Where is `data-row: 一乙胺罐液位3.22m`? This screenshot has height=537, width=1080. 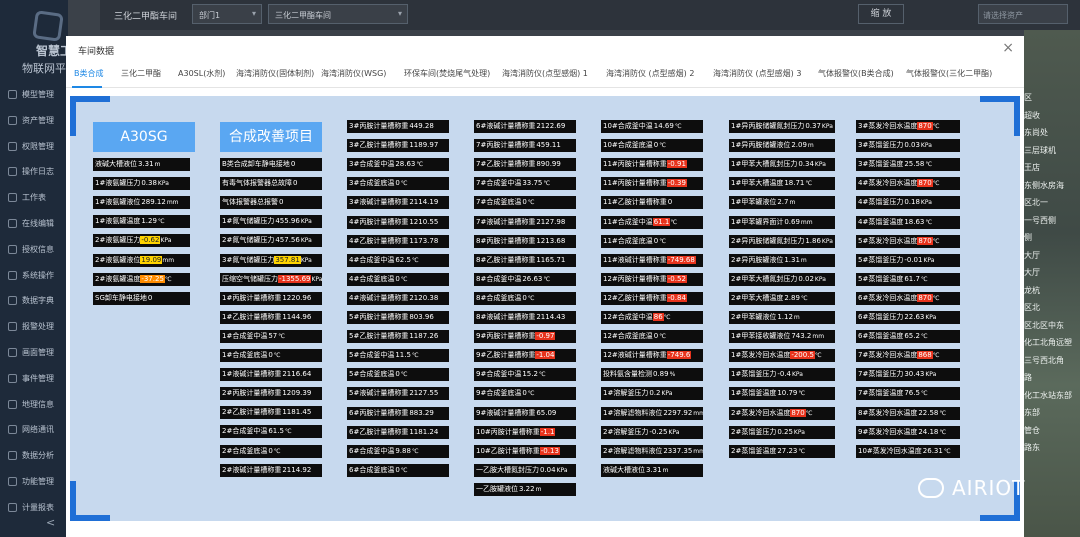 data-row: 一乙胺罐液位3.22m is located at coordinates (525, 489).